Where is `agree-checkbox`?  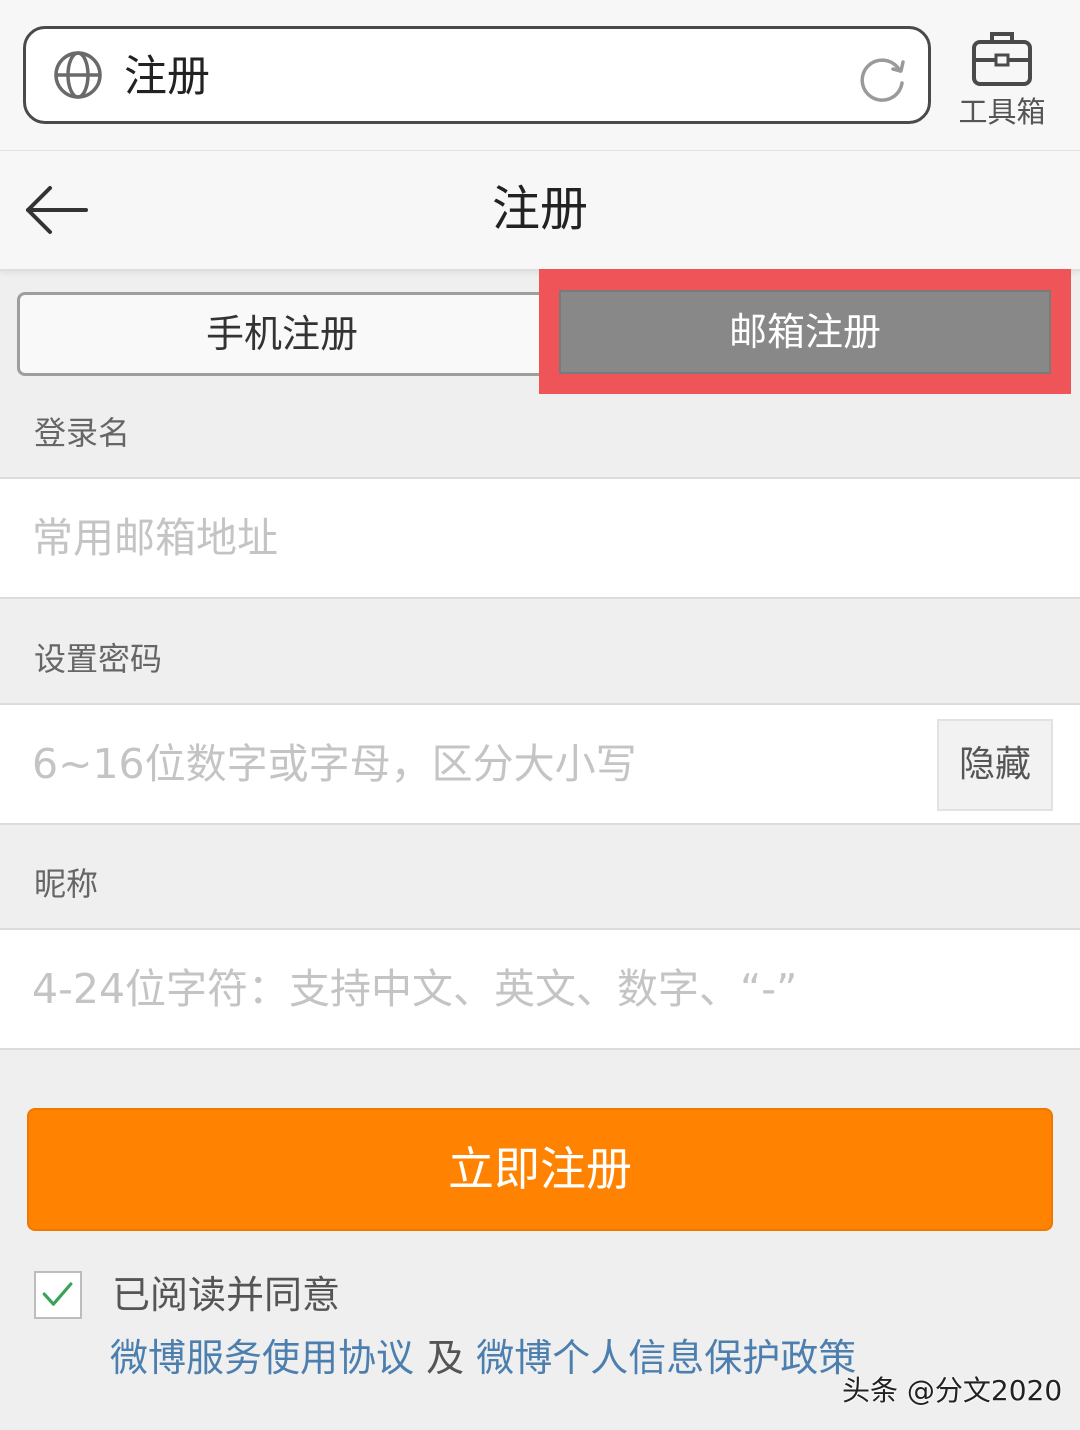
agree-checkbox is located at coordinates (58, 1295).